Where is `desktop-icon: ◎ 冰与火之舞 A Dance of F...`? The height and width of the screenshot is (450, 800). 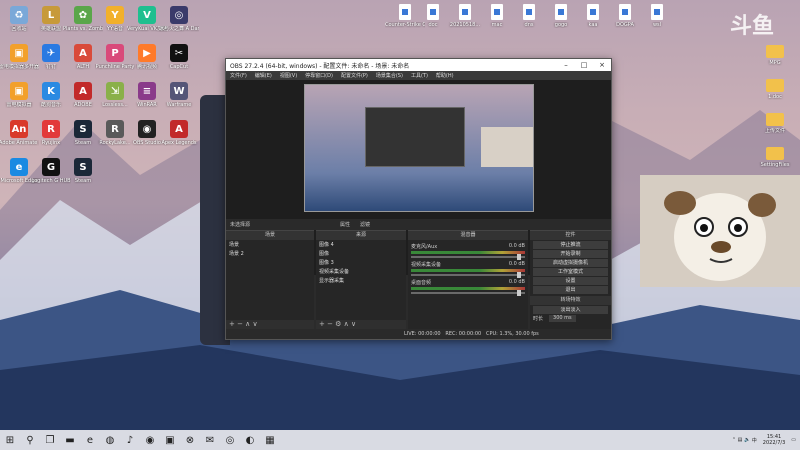
desktop-icon: ◎ 冰与火之舞 A Dance of F... is located at coordinates (179, 23).